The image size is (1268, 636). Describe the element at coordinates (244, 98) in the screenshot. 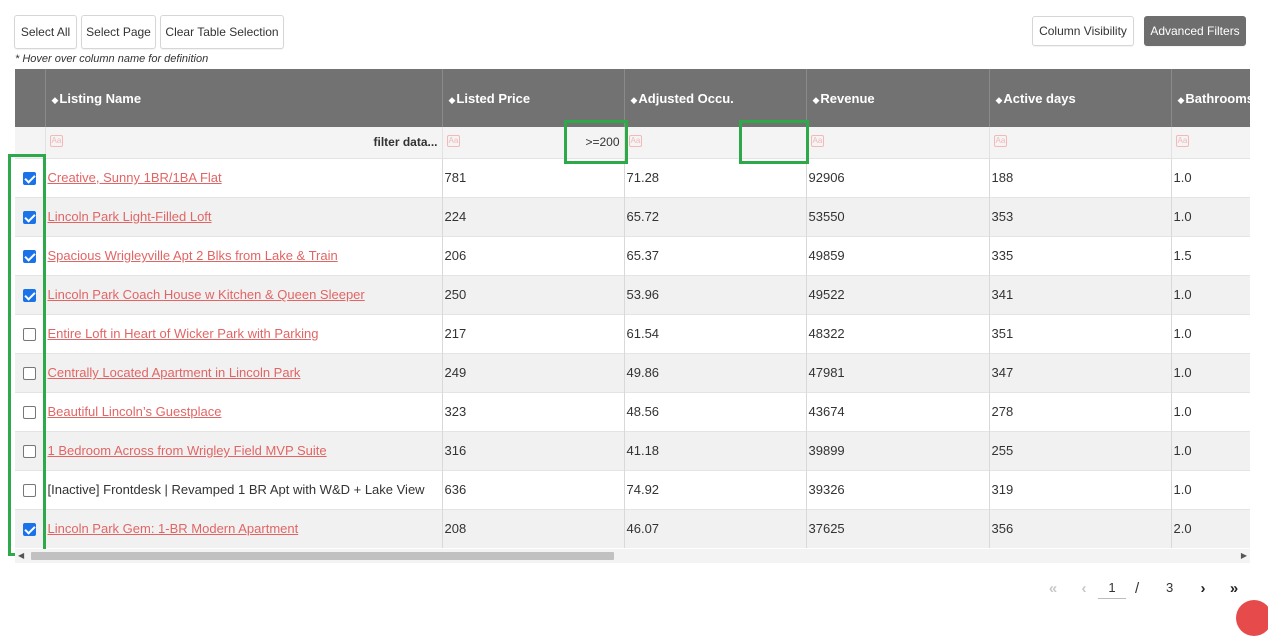

I see `header-listing-name: ◆Listing Name` at that location.